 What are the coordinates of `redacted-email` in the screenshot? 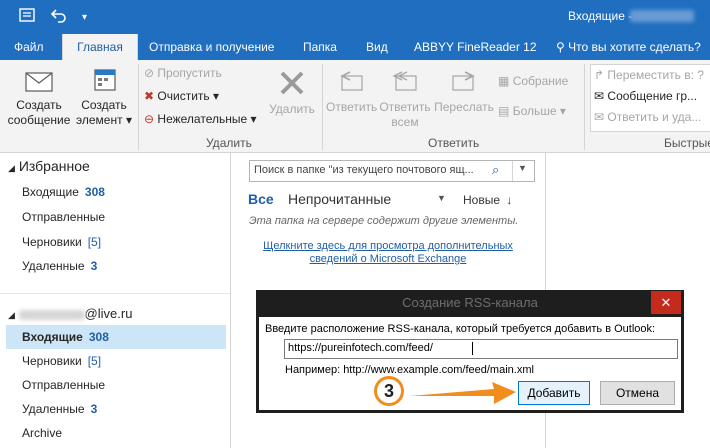 It's located at (51, 314).